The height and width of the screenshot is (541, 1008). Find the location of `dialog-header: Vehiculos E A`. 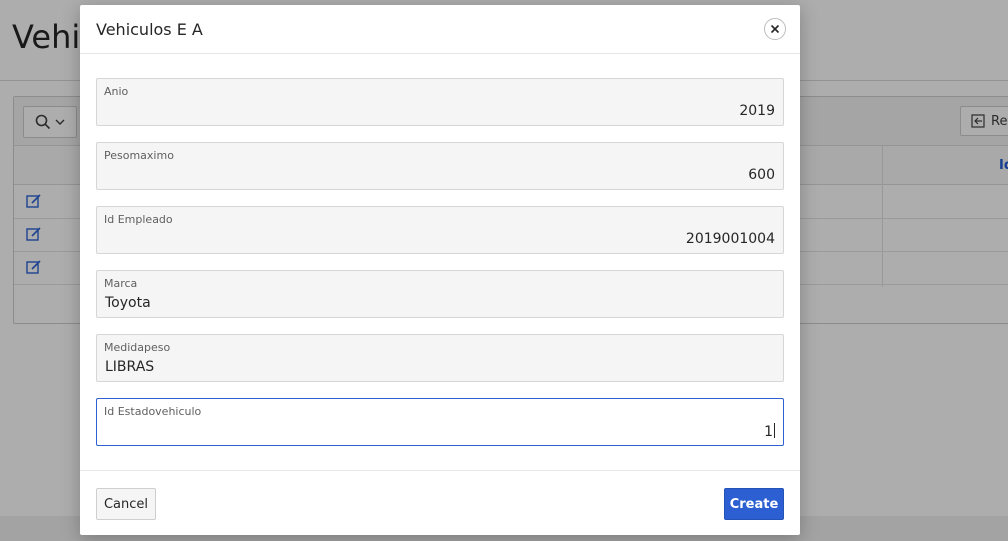

dialog-header: Vehiculos E A is located at coordinates (440, 29).